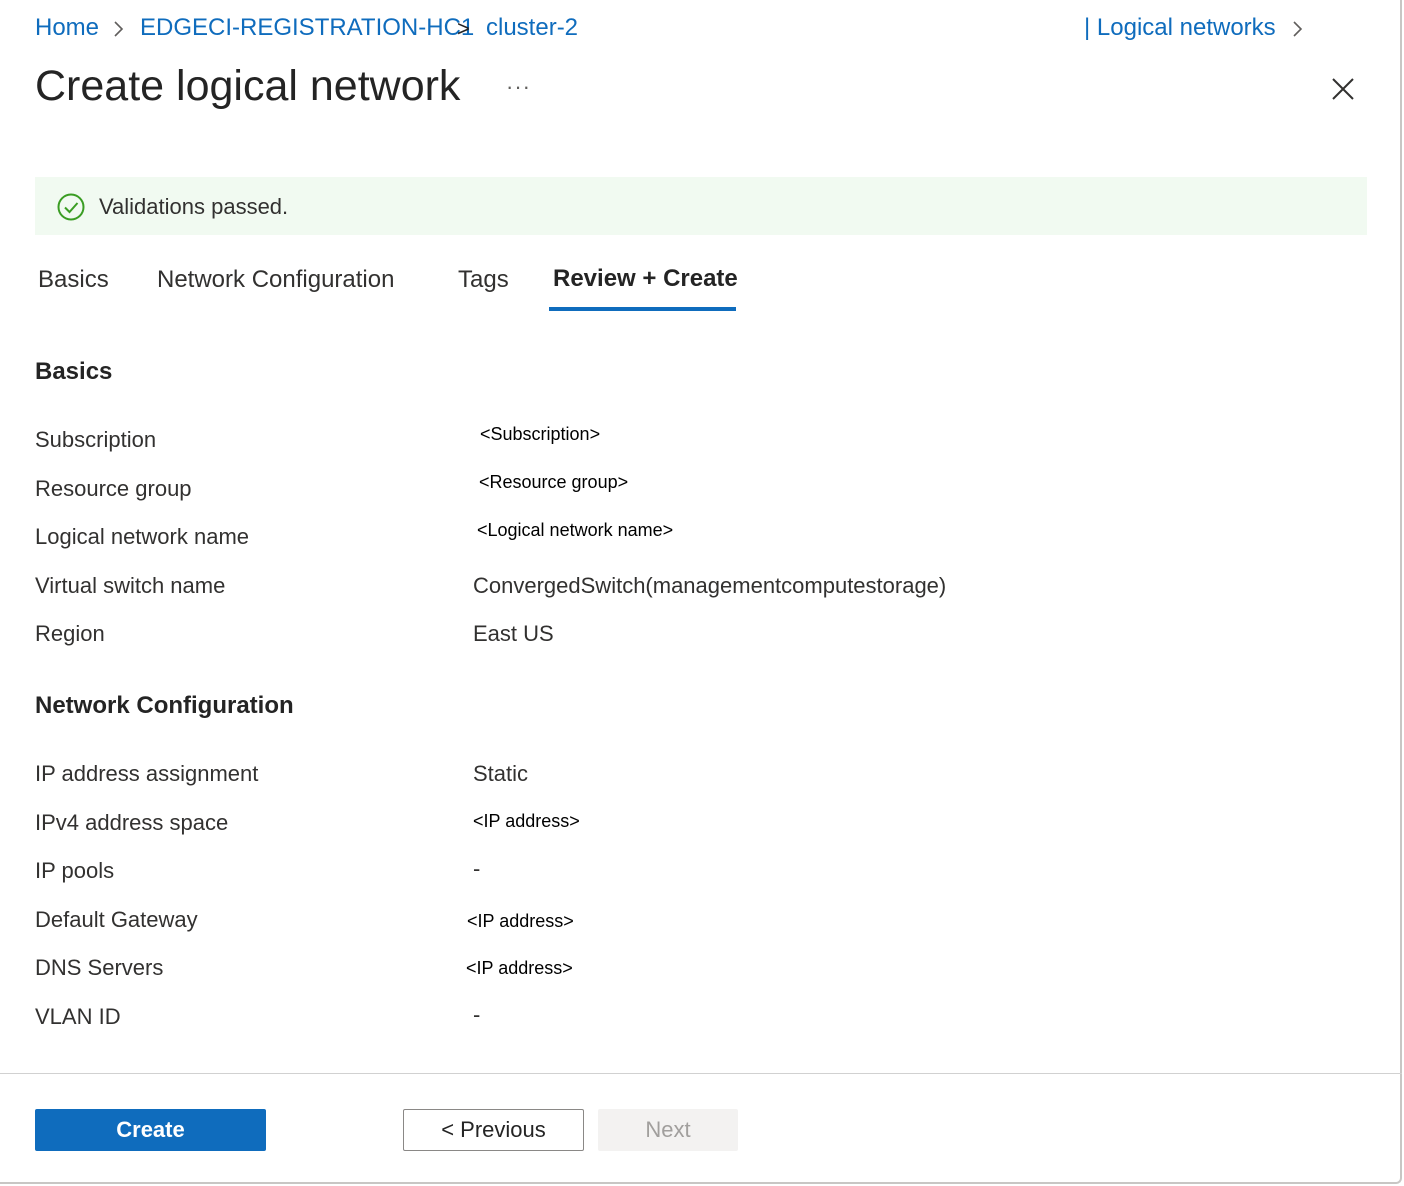  Describe the element at coordinates (540, 434) in the screenshot. I see `row-value: <Subscription>` at that location.